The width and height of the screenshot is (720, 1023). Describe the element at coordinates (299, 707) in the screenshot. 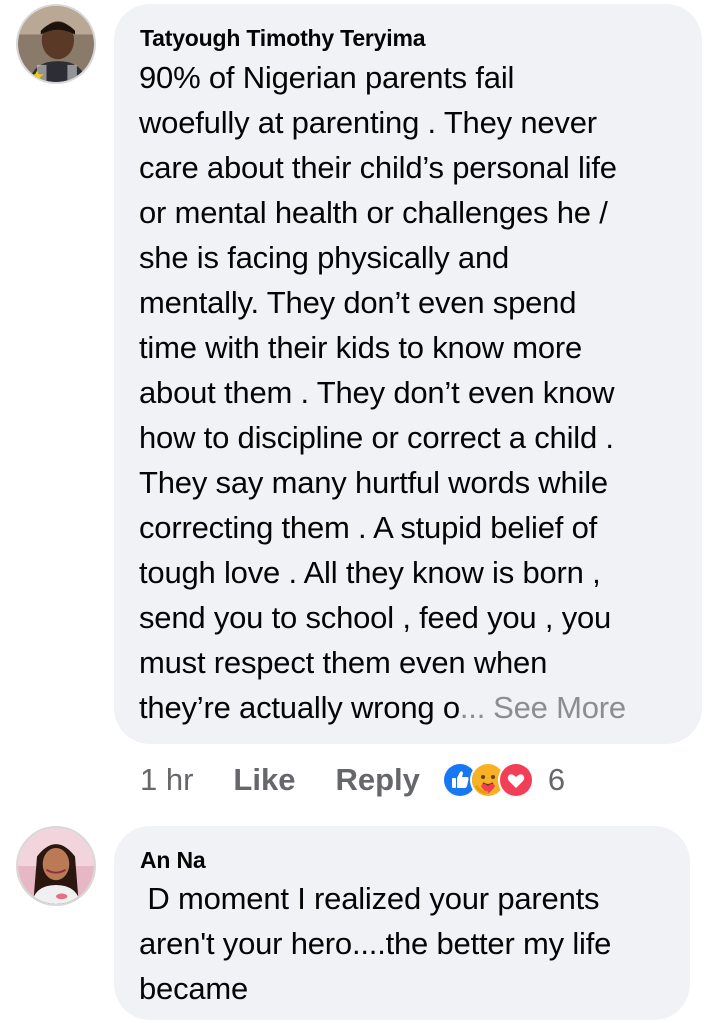

I see `comment-truncated-text: they’re actually wrong o` at that location.